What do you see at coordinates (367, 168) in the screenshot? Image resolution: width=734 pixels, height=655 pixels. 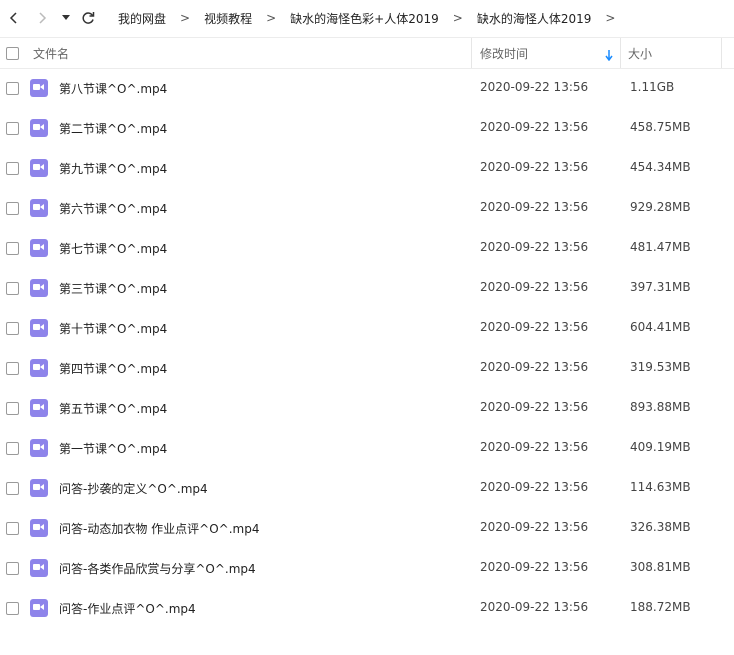 I see `file-row: 第九节课^O^.mp4 2020-09-22 13:56 454.34MB` at bounding box center [367, 168].